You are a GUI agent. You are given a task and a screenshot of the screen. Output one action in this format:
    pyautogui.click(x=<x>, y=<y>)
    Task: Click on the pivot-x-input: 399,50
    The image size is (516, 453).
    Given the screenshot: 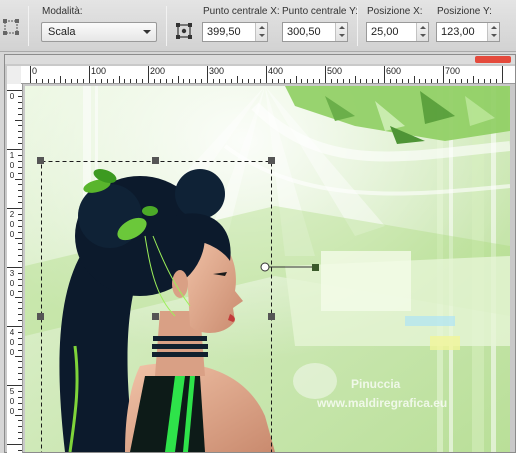 What is the action you would take?
    pyautogui.click(x=235, y=32)
    